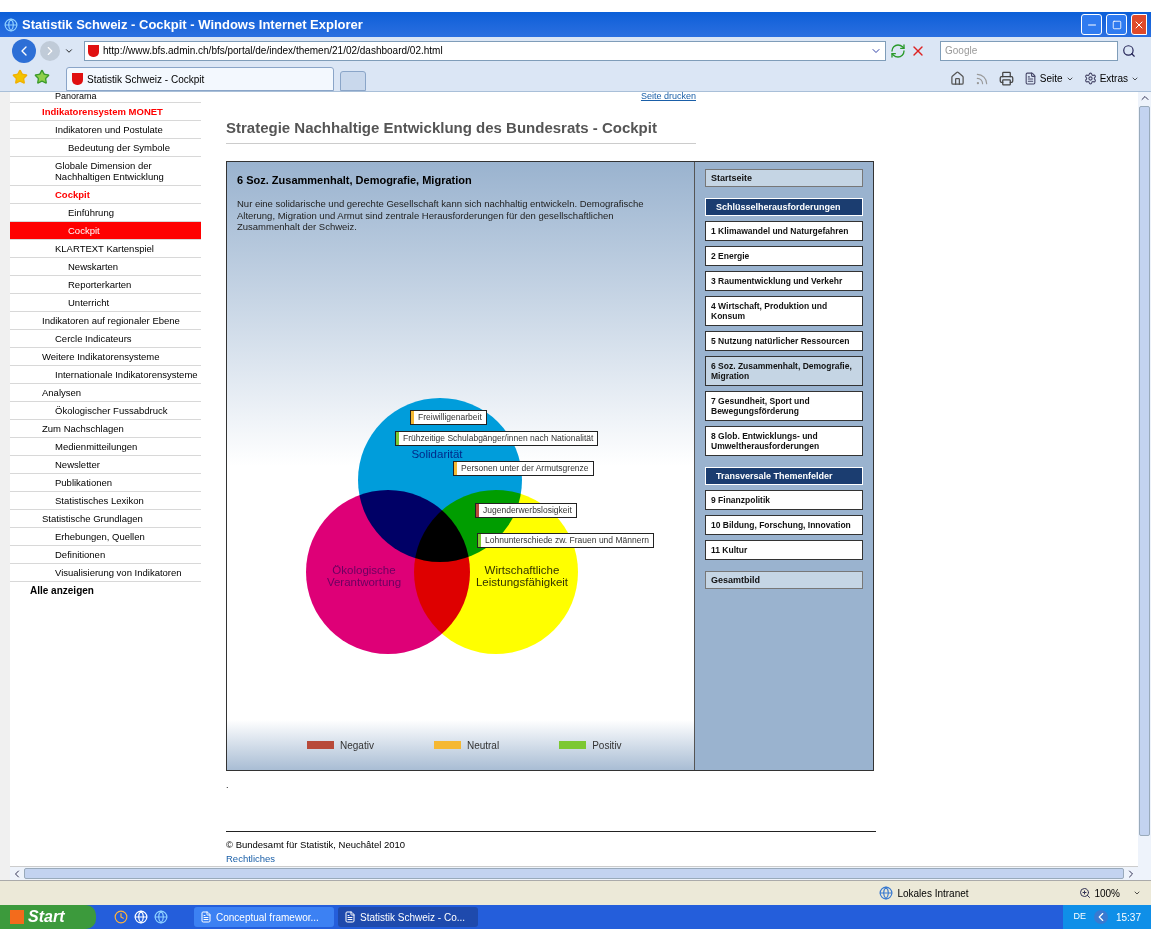 The width and height of the screenshot is (1151, 929). What do you see at coordinates (1091, 24) in the screenshot?
I see `minimize-button` at bounding box center [1091, 24].